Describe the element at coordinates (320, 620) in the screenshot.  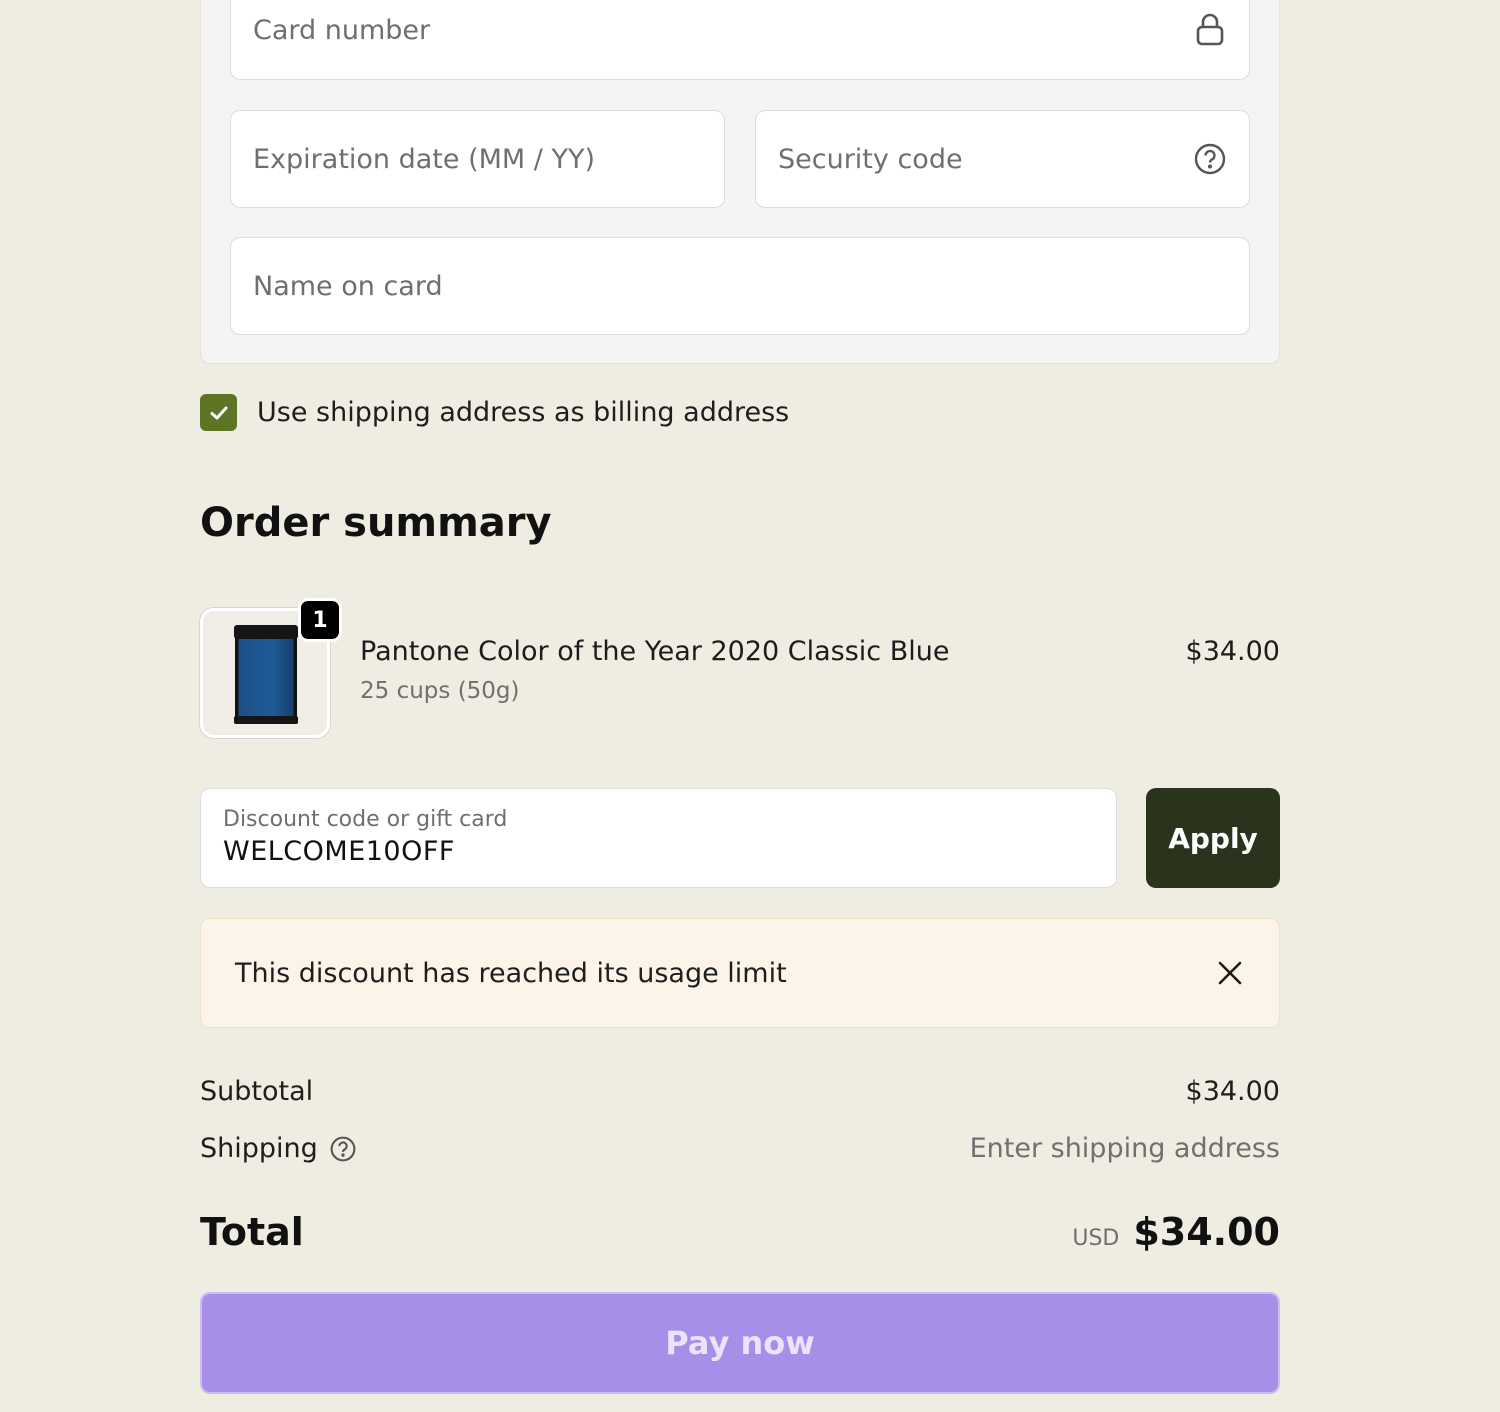
I see `quantity-badge: 1` at that location.